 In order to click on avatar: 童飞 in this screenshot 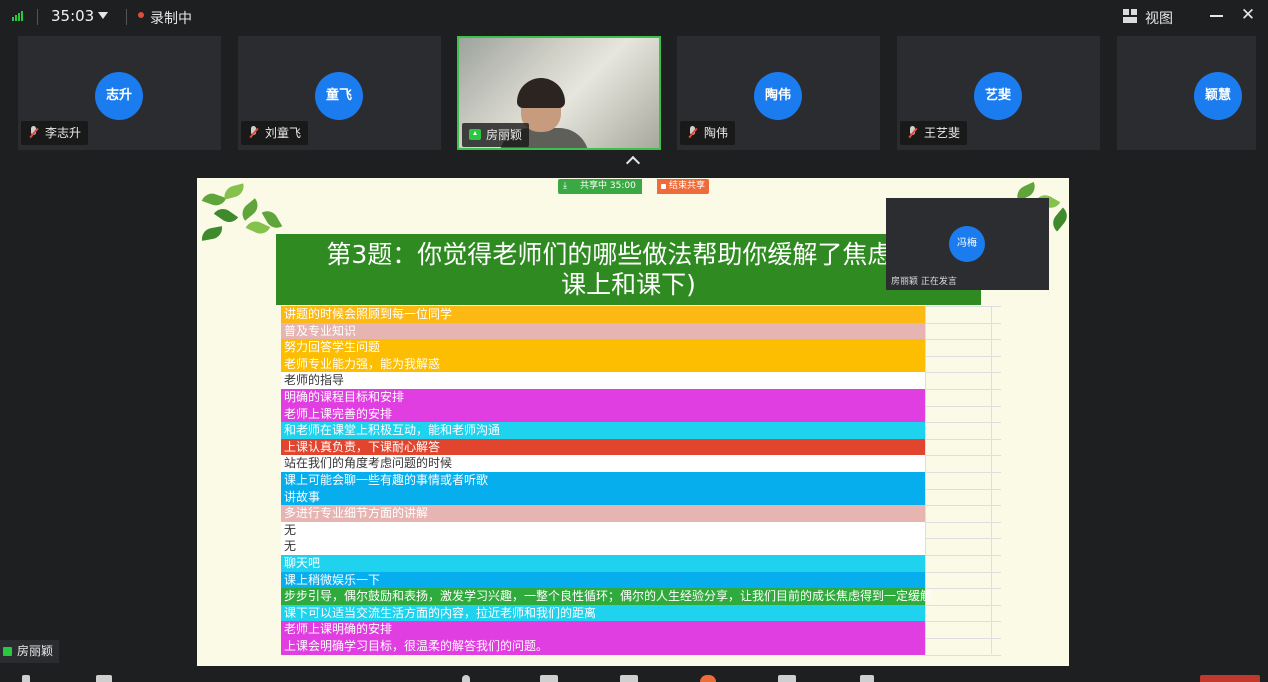, I will do `click(339, 96)`.